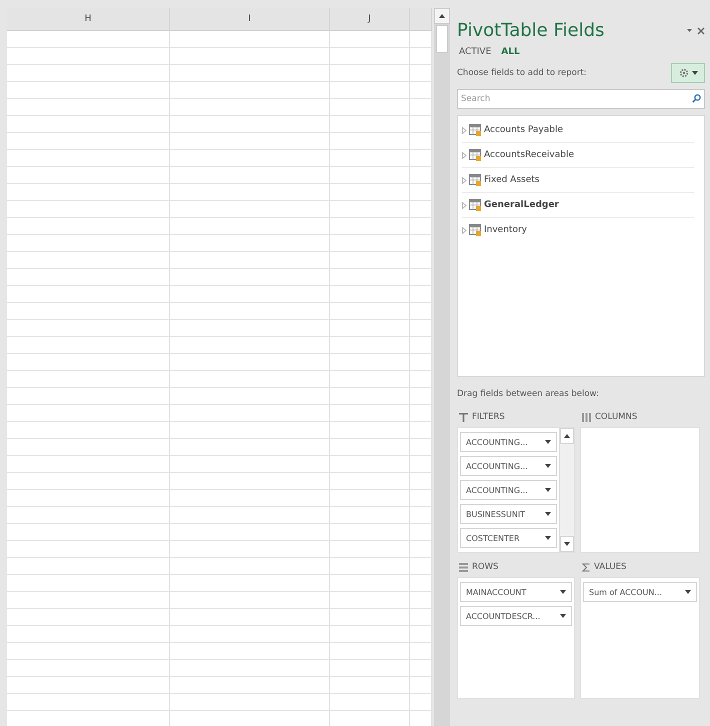  I want to click on area-label: VALUES, so click(610, 567).